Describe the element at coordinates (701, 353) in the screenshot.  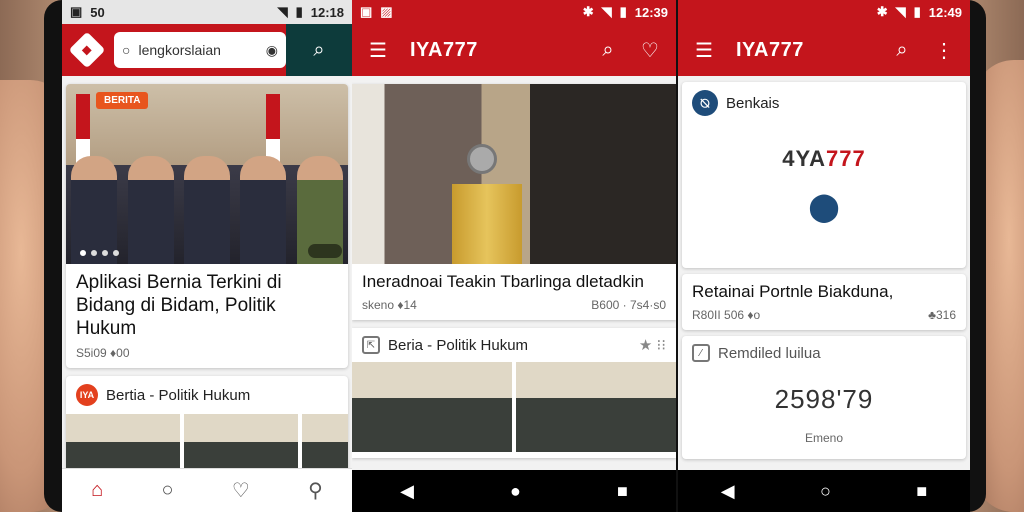
I see `edit-icon: ⁄` at that location.